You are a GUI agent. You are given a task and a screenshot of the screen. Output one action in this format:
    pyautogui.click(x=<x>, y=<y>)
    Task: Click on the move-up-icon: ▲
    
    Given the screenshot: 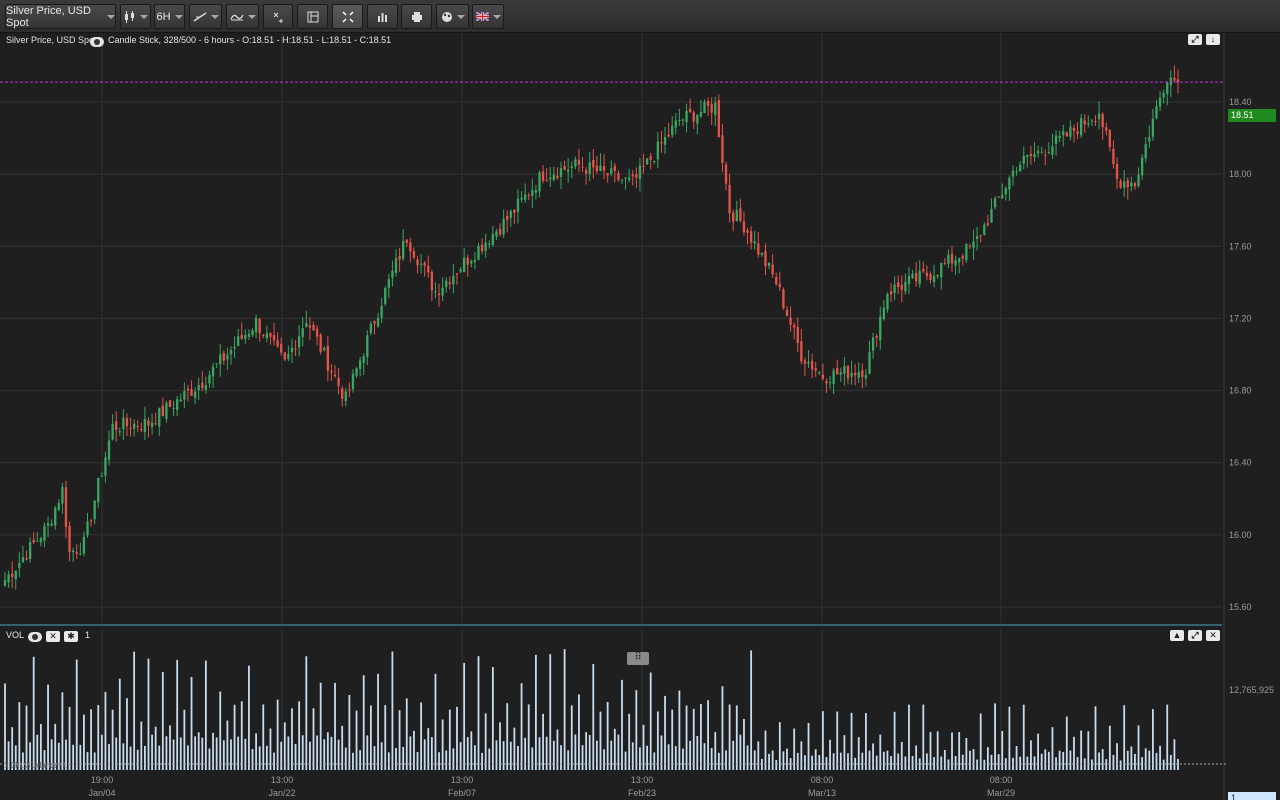 What is the action you would take?
    pyautogui.click(x=1177, y=635)
    